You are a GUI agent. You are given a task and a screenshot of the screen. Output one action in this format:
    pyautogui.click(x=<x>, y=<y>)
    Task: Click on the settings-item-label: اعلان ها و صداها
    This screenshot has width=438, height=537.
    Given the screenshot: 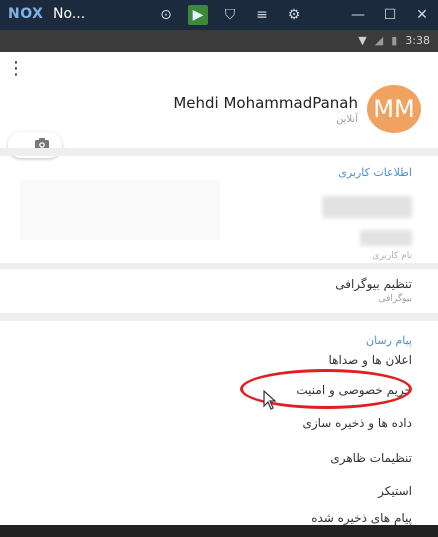 What is the action you would take?
    pyautogui.click(x=370, y=360)
    